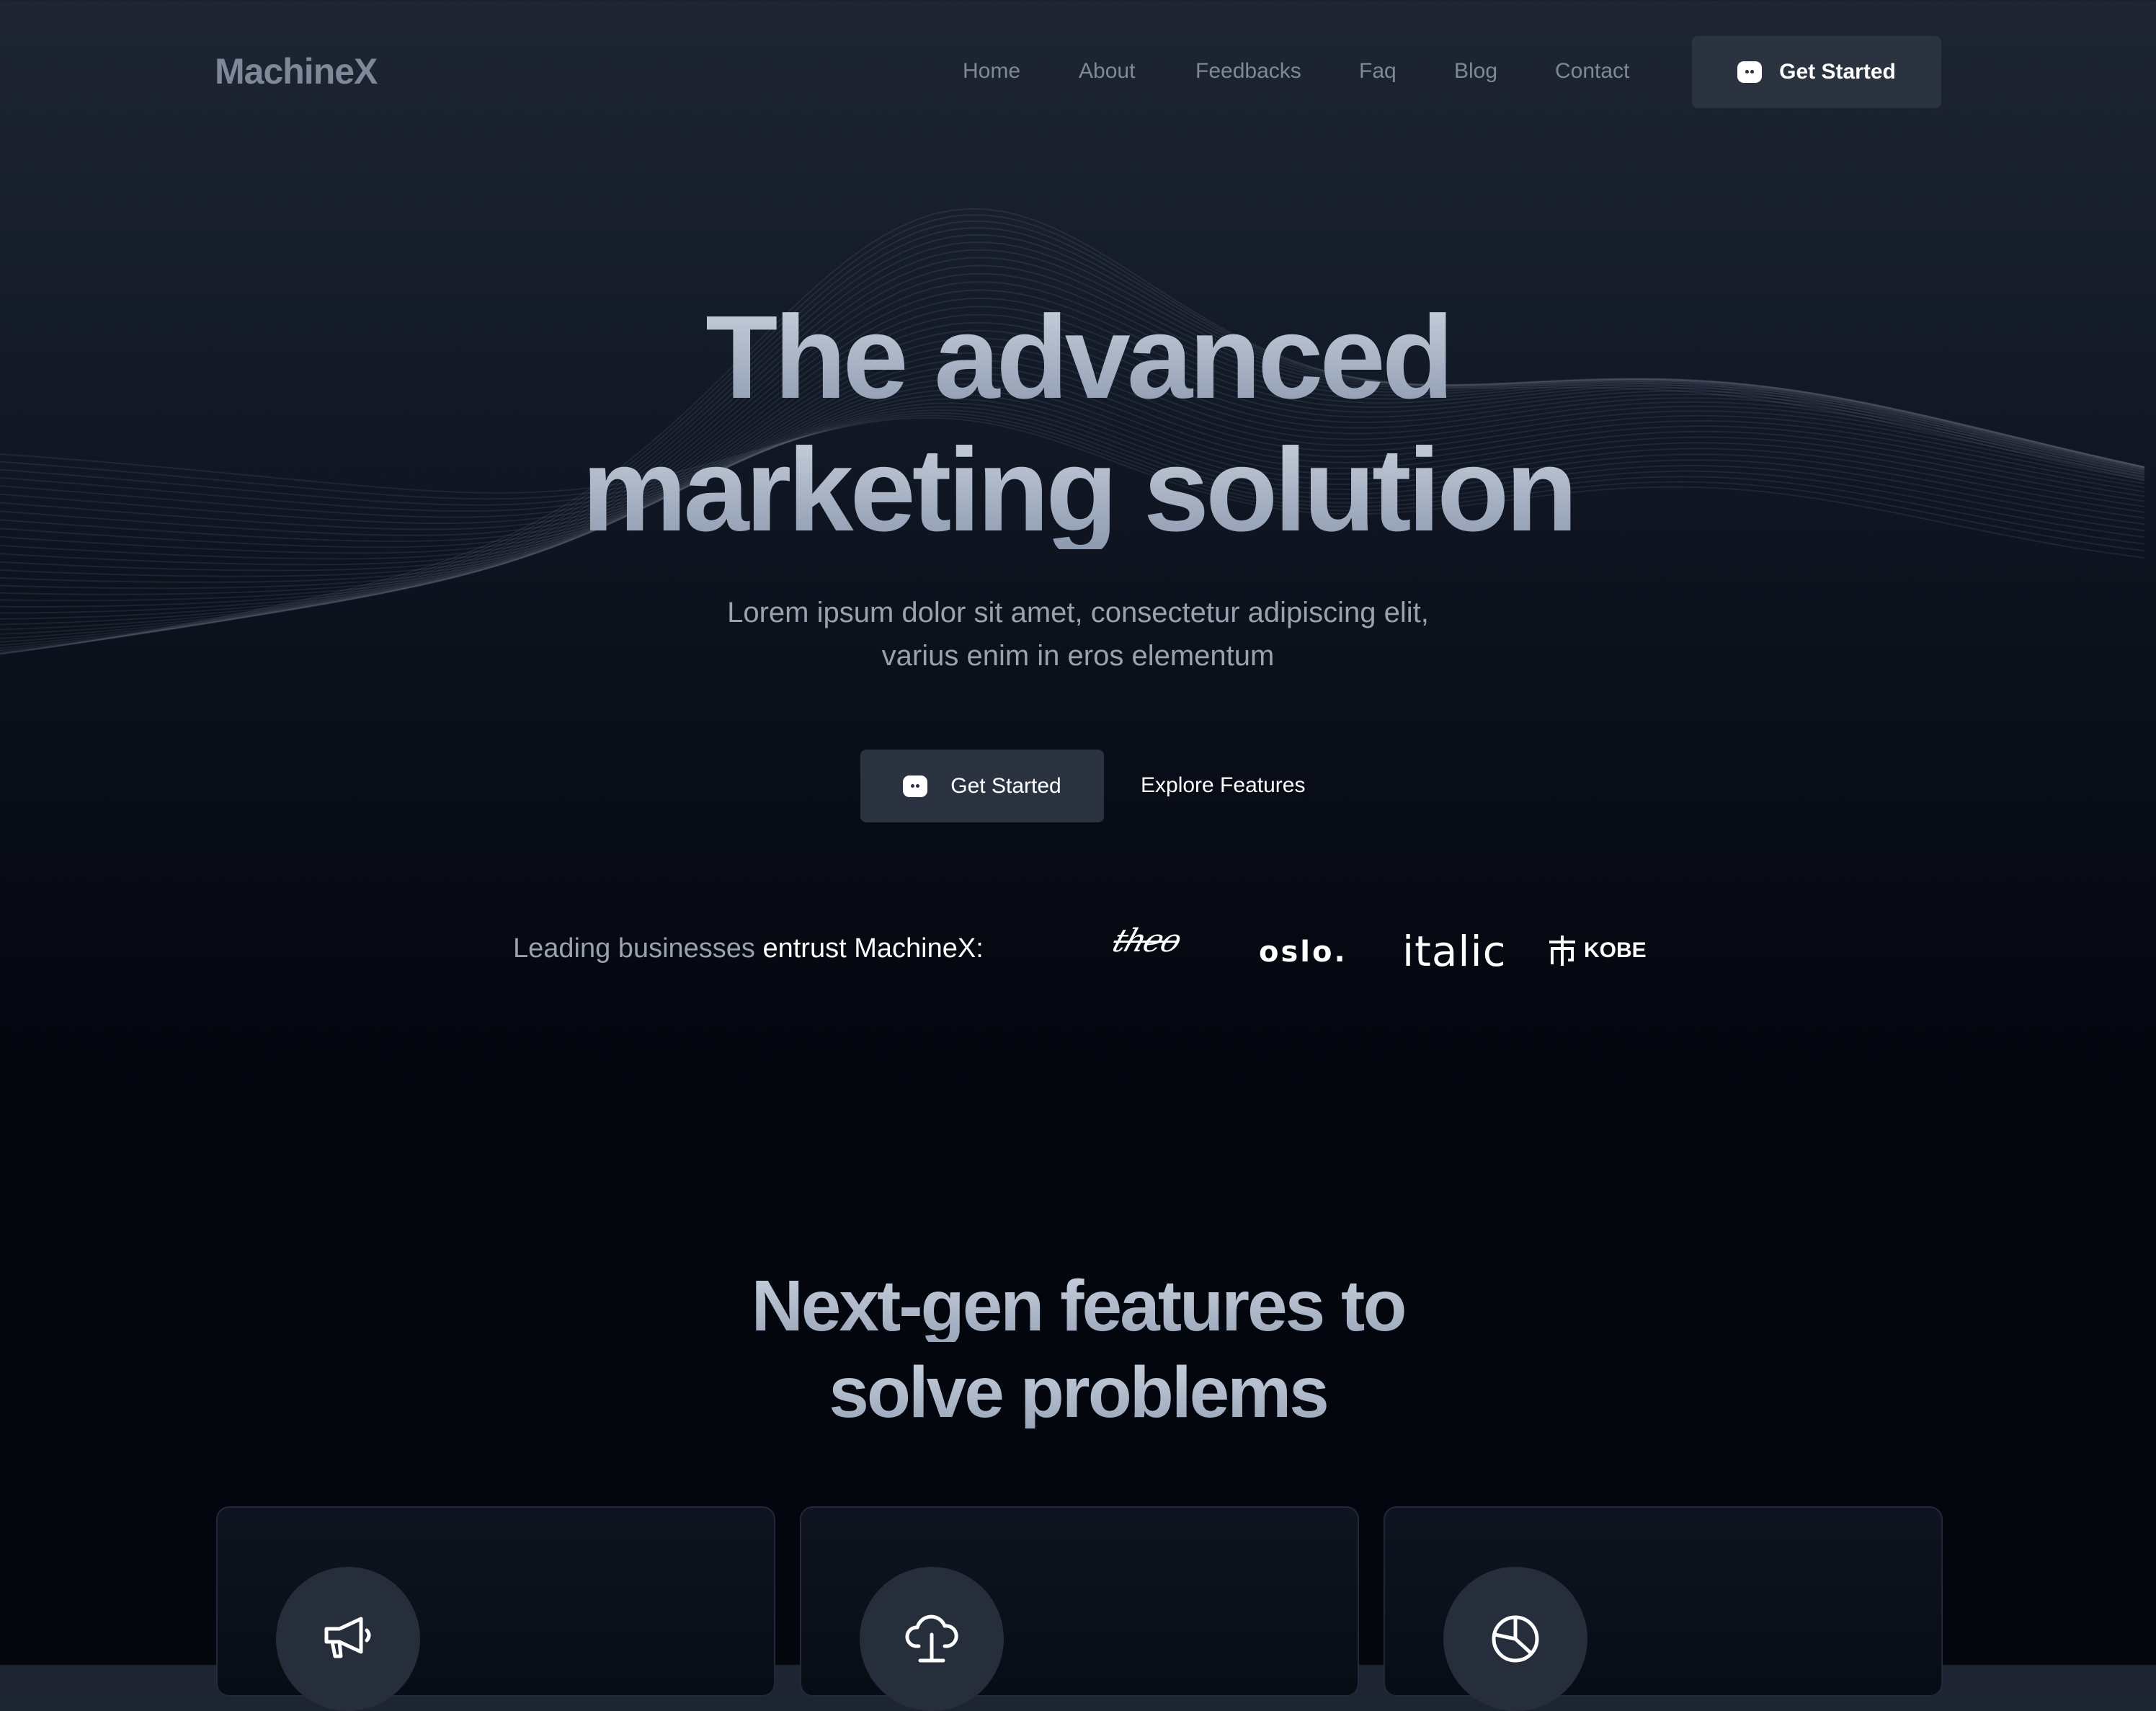  What do you see at coordinates (991, 71) in the screenshot?
I see `nav-home: Home` at bounding box center [991, 71].